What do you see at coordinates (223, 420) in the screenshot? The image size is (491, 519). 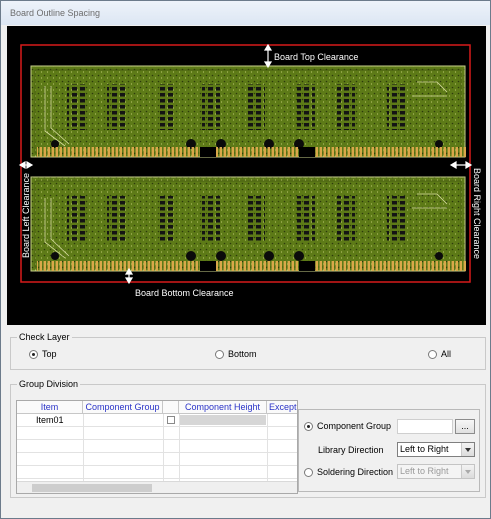 I see `cell-component-height` at bounding box center [223, 420].